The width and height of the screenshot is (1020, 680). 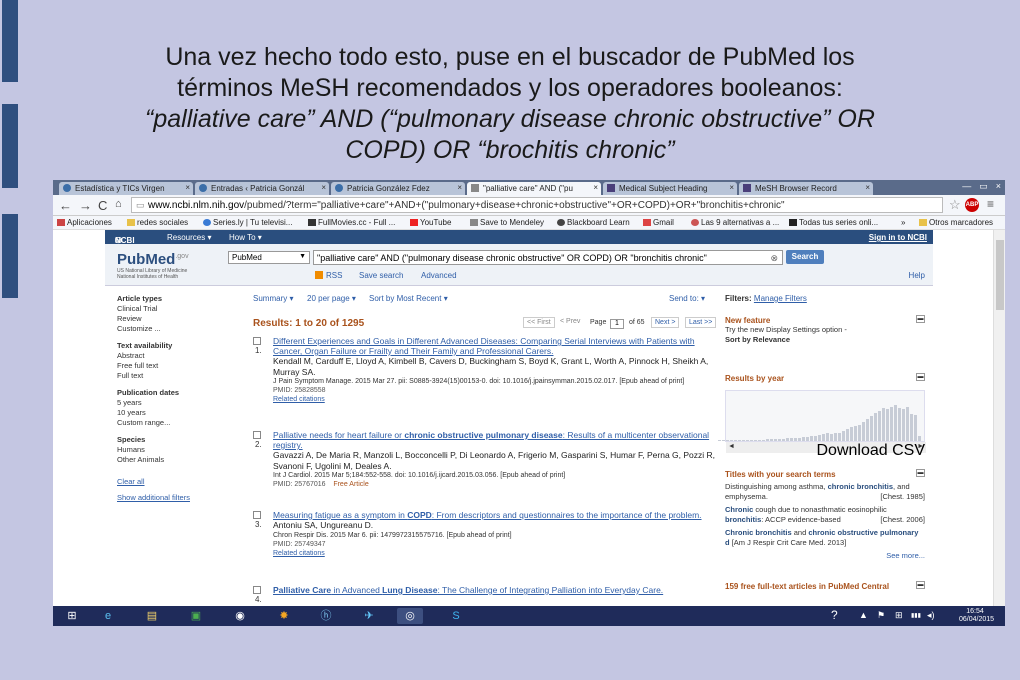 I want to click on photo-app-icon: ✸, so click(x=284, y=616).